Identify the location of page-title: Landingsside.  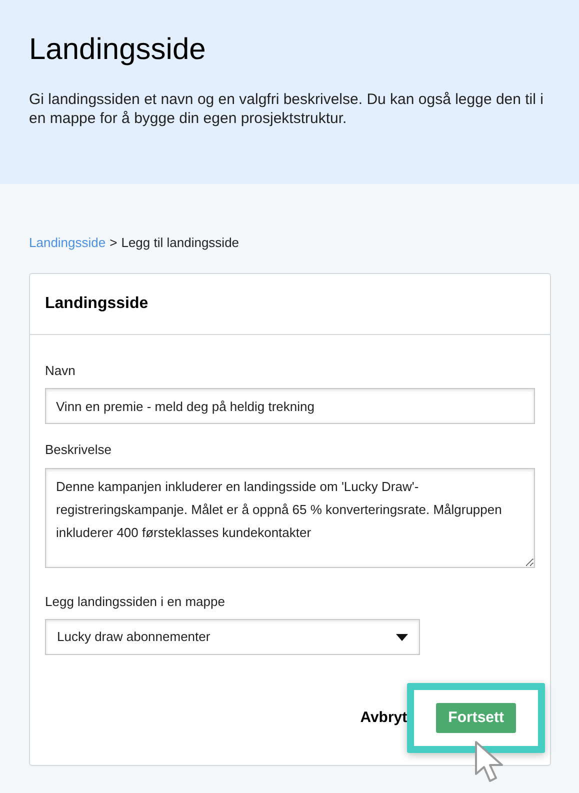
(118, 50).